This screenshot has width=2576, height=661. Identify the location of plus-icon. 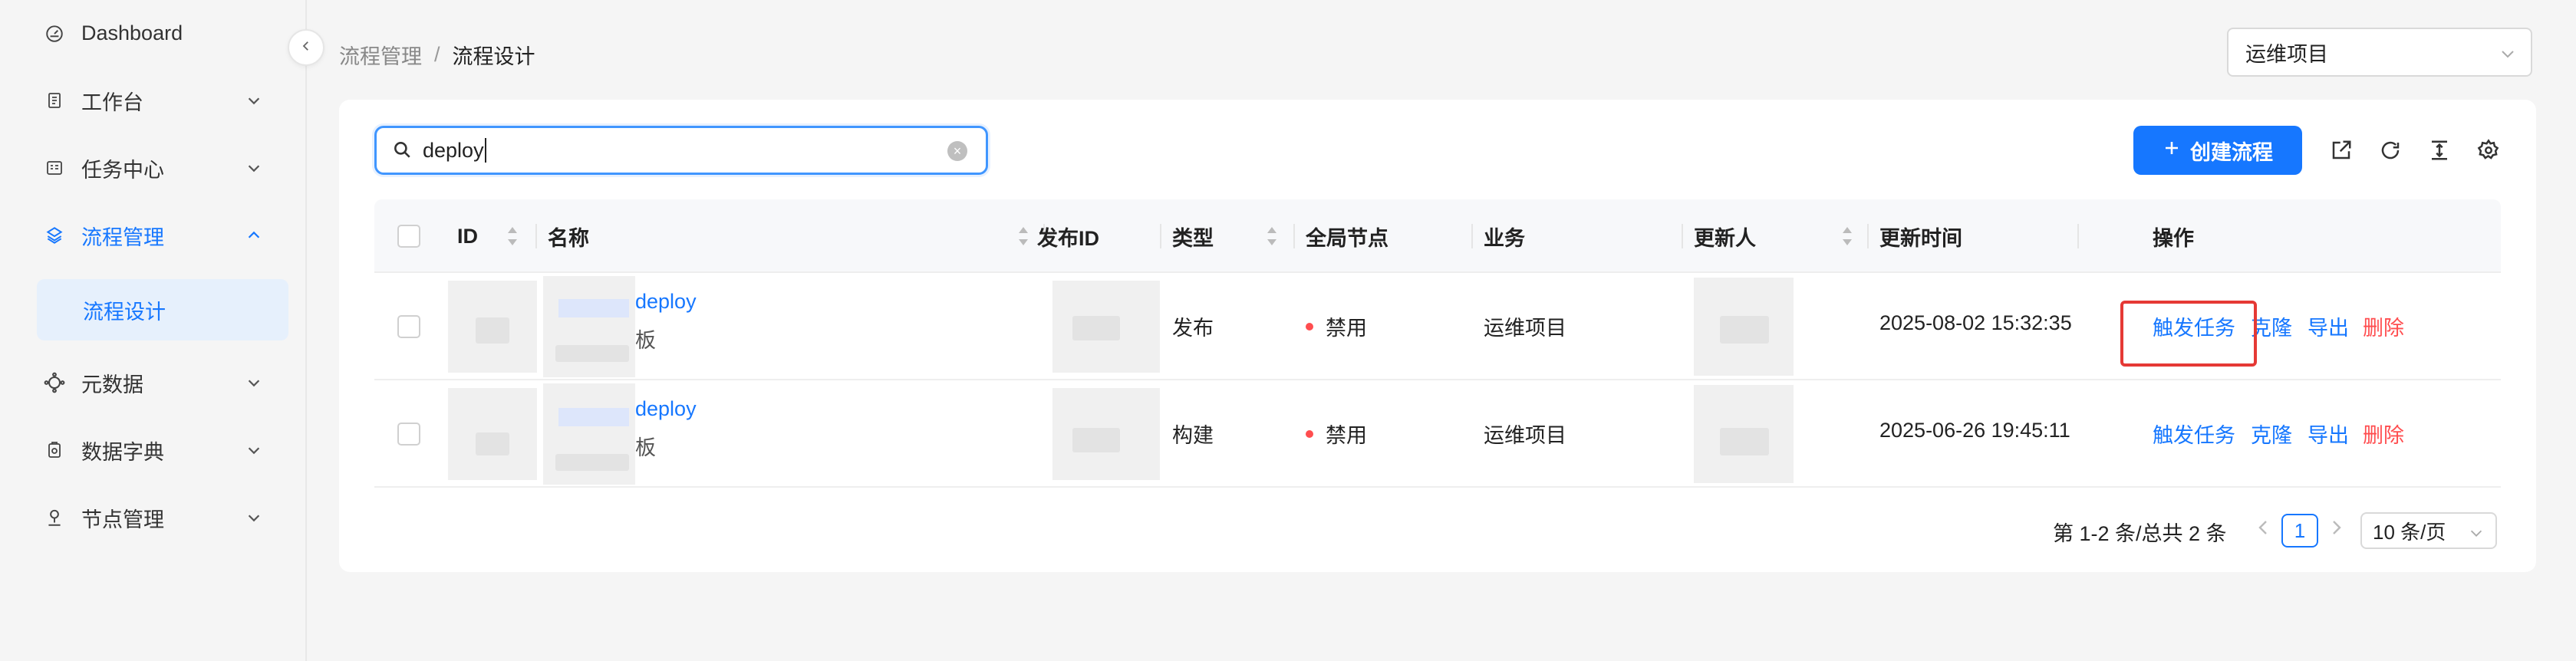
(2172, 151).